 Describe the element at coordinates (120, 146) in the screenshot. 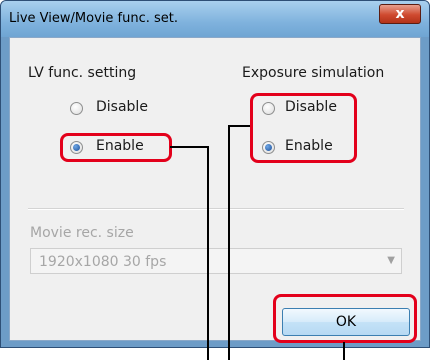

I see `lv-enable-label: Enable` at that location.